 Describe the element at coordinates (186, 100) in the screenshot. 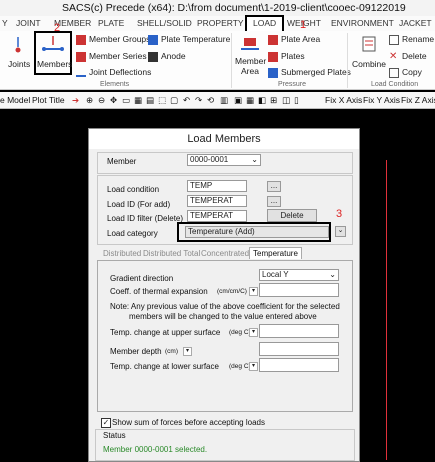

I see `undo-icon: ↶` at that location.